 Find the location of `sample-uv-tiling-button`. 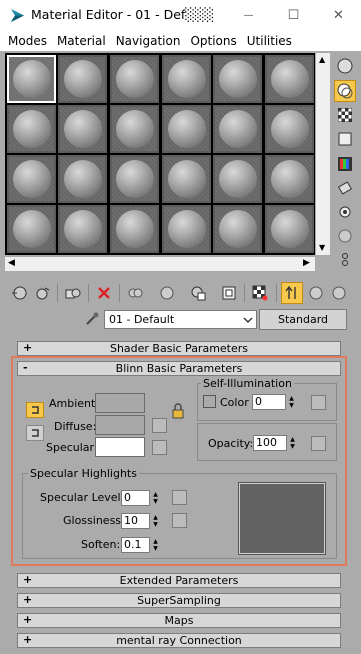

sample-uv-tiling-button is located at coordinates (345, 139).